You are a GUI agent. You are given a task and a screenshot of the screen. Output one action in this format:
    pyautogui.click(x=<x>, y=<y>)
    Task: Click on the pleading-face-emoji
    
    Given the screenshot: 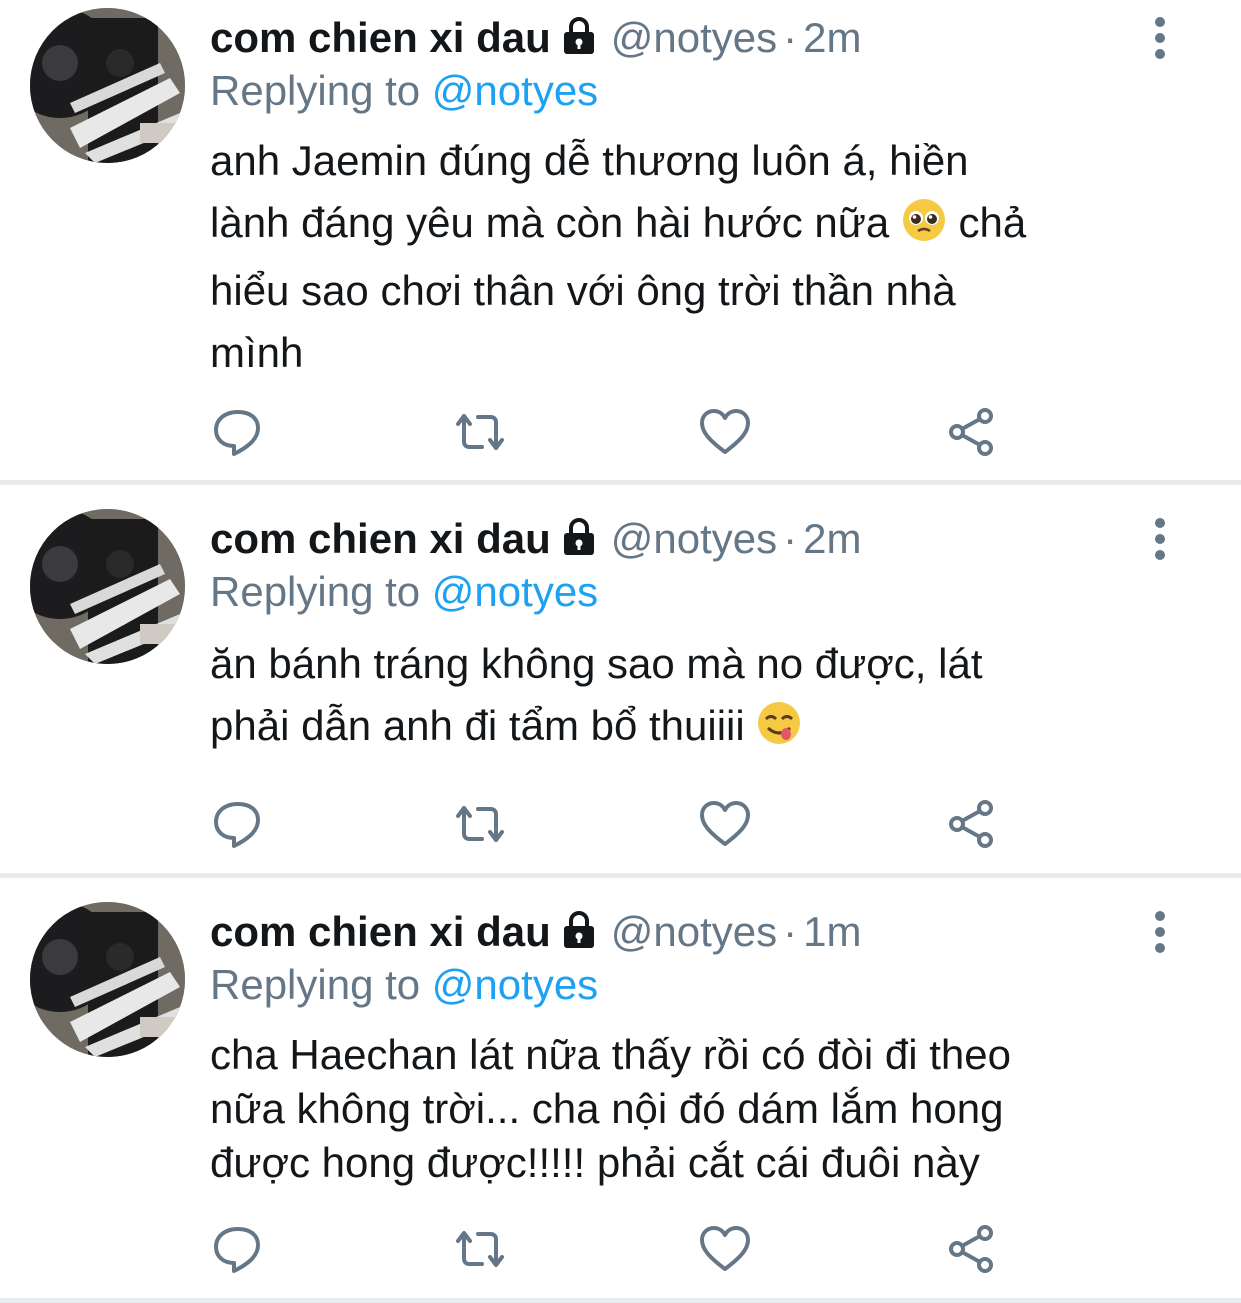 What is the action you would take?
    pyautogui.click(x=924, y=228)
    